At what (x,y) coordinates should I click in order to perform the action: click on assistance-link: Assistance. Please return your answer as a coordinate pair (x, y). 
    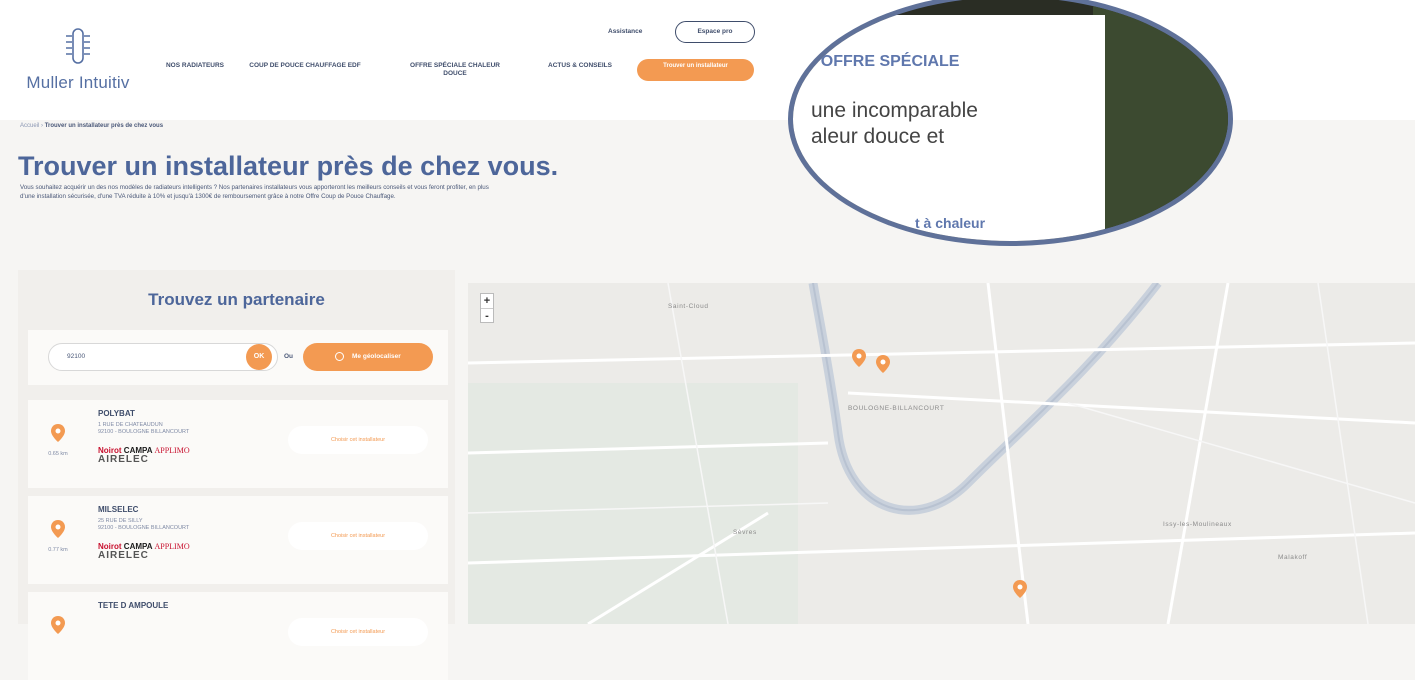
    Looking at the image, I should click on (625, 31).